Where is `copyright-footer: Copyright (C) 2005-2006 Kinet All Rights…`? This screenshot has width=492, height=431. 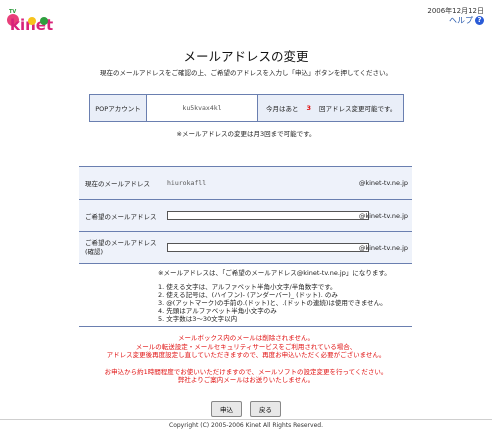
copyright-footer: Copyright (C) 2005-2006 Kinet All Rights… is located at coordinates (246, 424).